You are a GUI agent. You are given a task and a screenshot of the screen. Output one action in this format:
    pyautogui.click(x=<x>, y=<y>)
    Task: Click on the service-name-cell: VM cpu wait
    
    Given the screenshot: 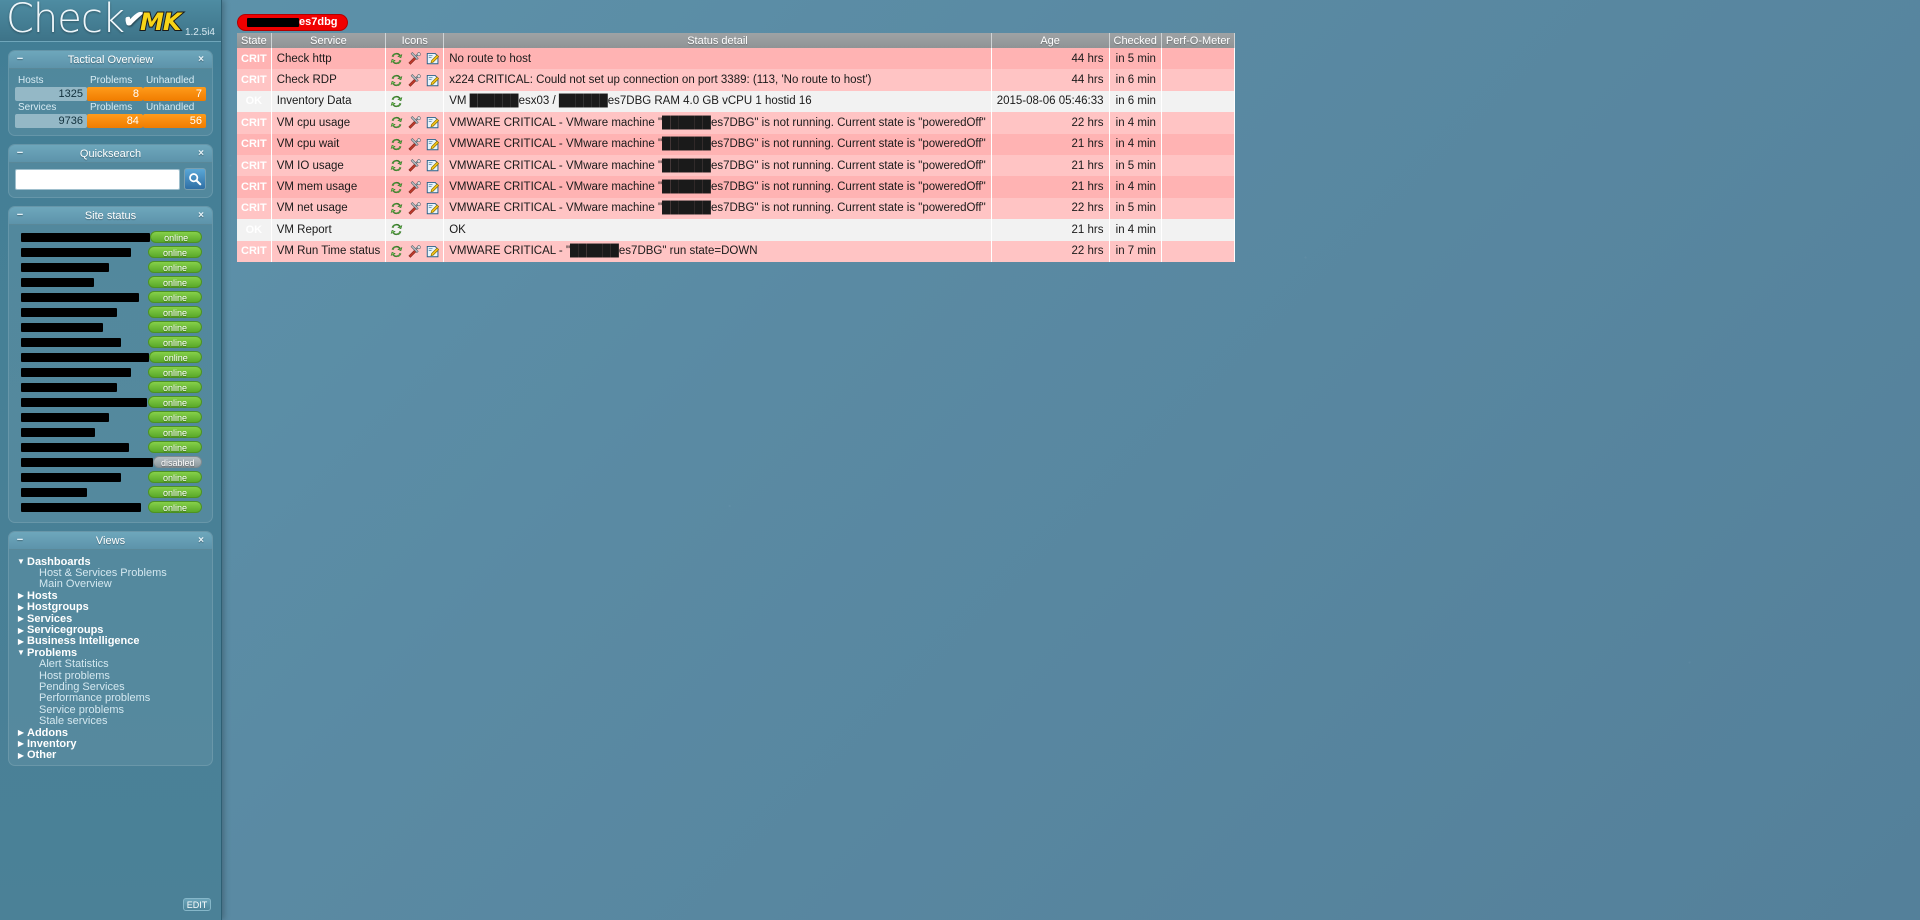 What is the action you would take?
    pyautogui.click(x=329, y=144)
    